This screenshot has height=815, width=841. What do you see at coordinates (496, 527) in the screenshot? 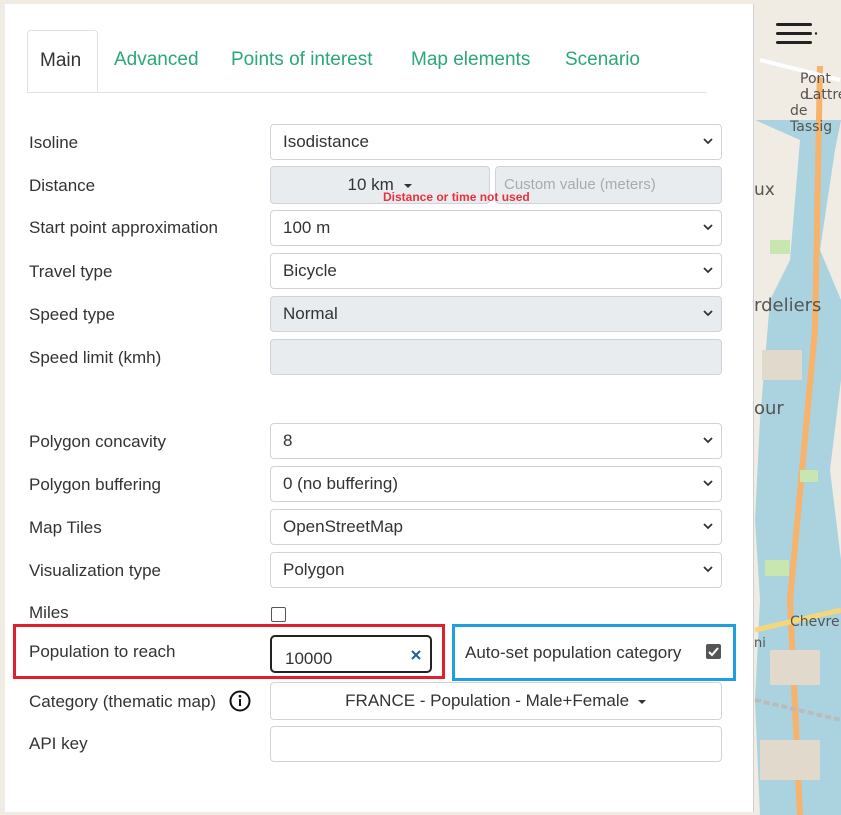
I see `map-tiles-select: OpenStreetMap` at bounding box center [496, 527].